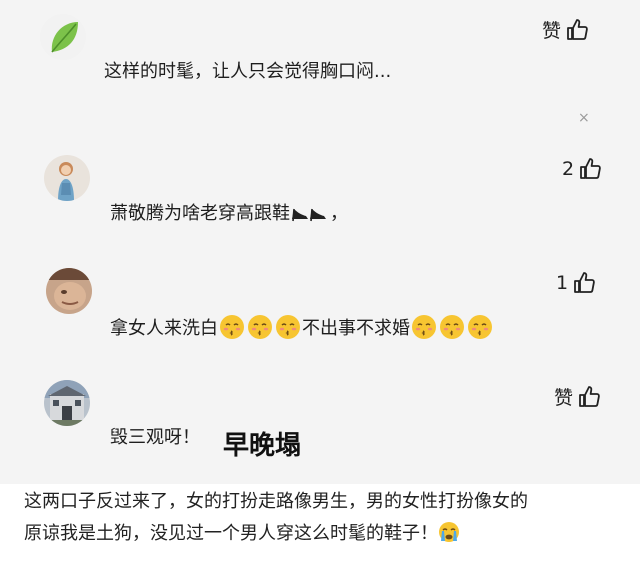 This screenshot has width=640, height=567. Describe the element at coordinates (164, 328) in the screenshot. I see `comment-body-start: 拿女人来洗白` at that location.